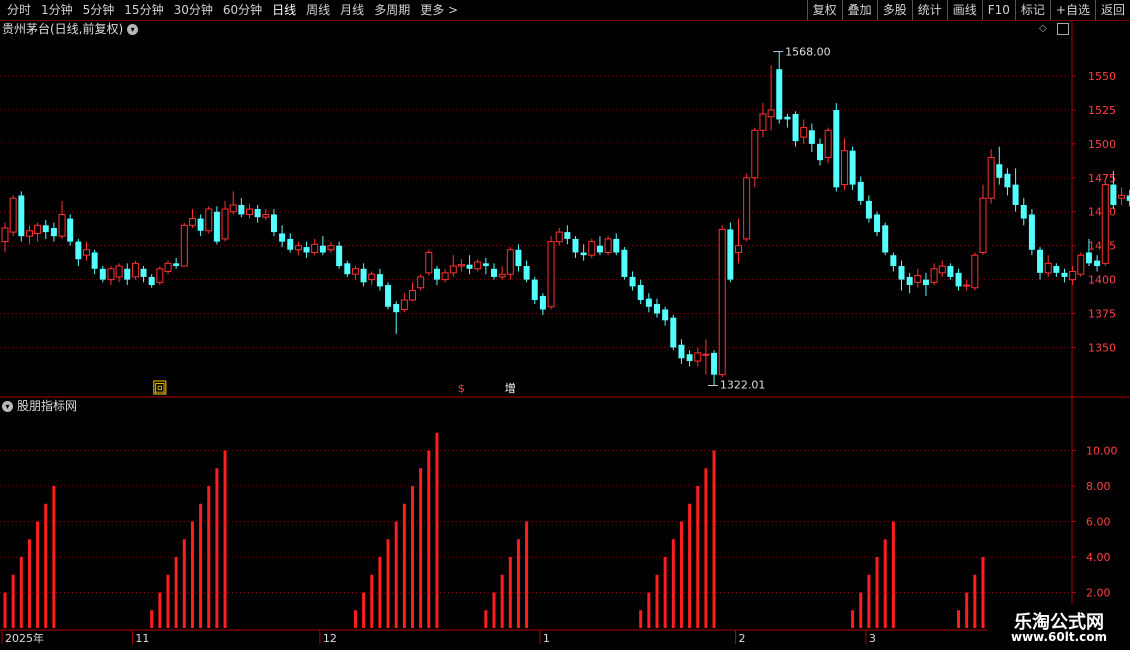 The image size is (1130, 650). What do you see at coordinates (24, 638) in the screenshot?
I see `time-label: 2025年` at bounding box center [24, 638].